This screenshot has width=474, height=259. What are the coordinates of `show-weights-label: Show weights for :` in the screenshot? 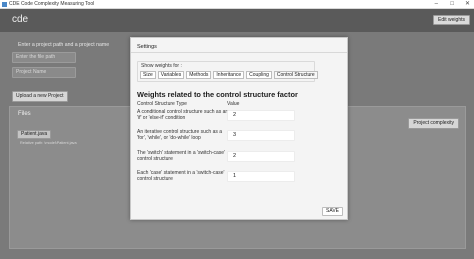 It's located at (161, 66).